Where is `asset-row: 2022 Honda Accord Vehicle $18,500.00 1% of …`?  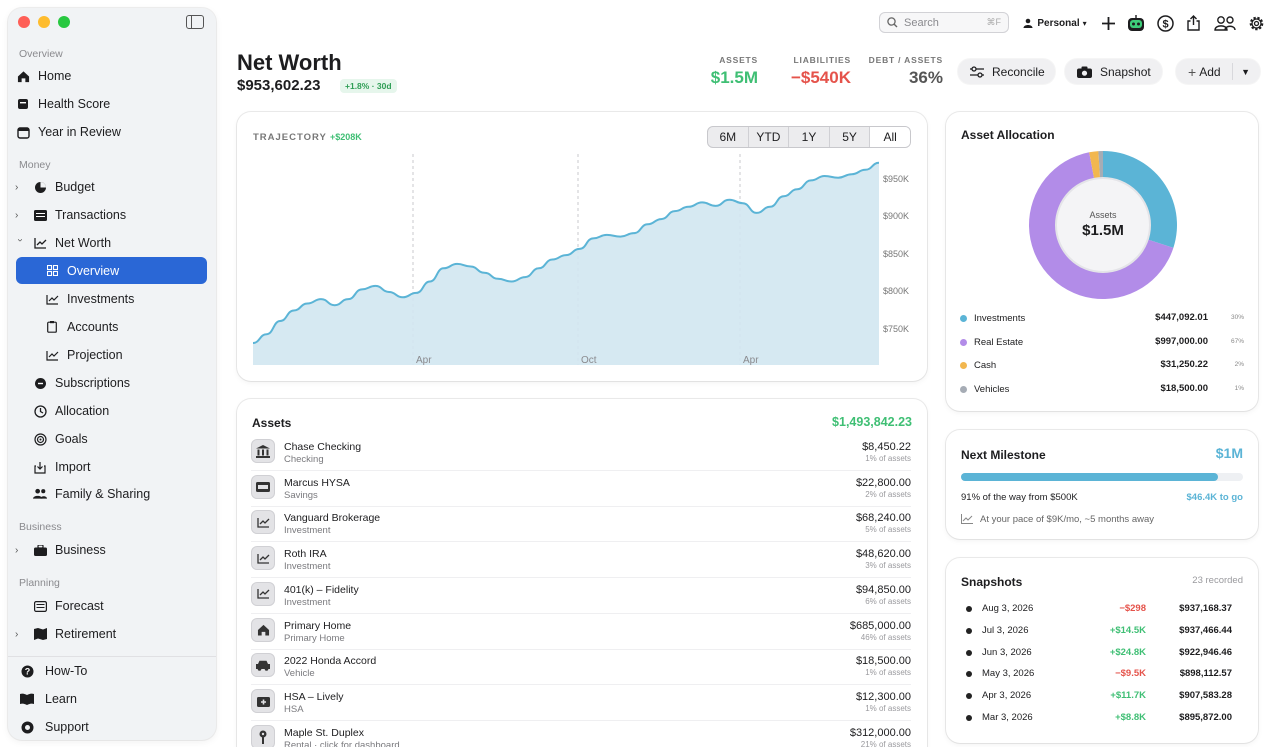
asset-row: 2022 Honda Accord Vehicle $18,500.00 1% of … is located at coordinates (581, 667).